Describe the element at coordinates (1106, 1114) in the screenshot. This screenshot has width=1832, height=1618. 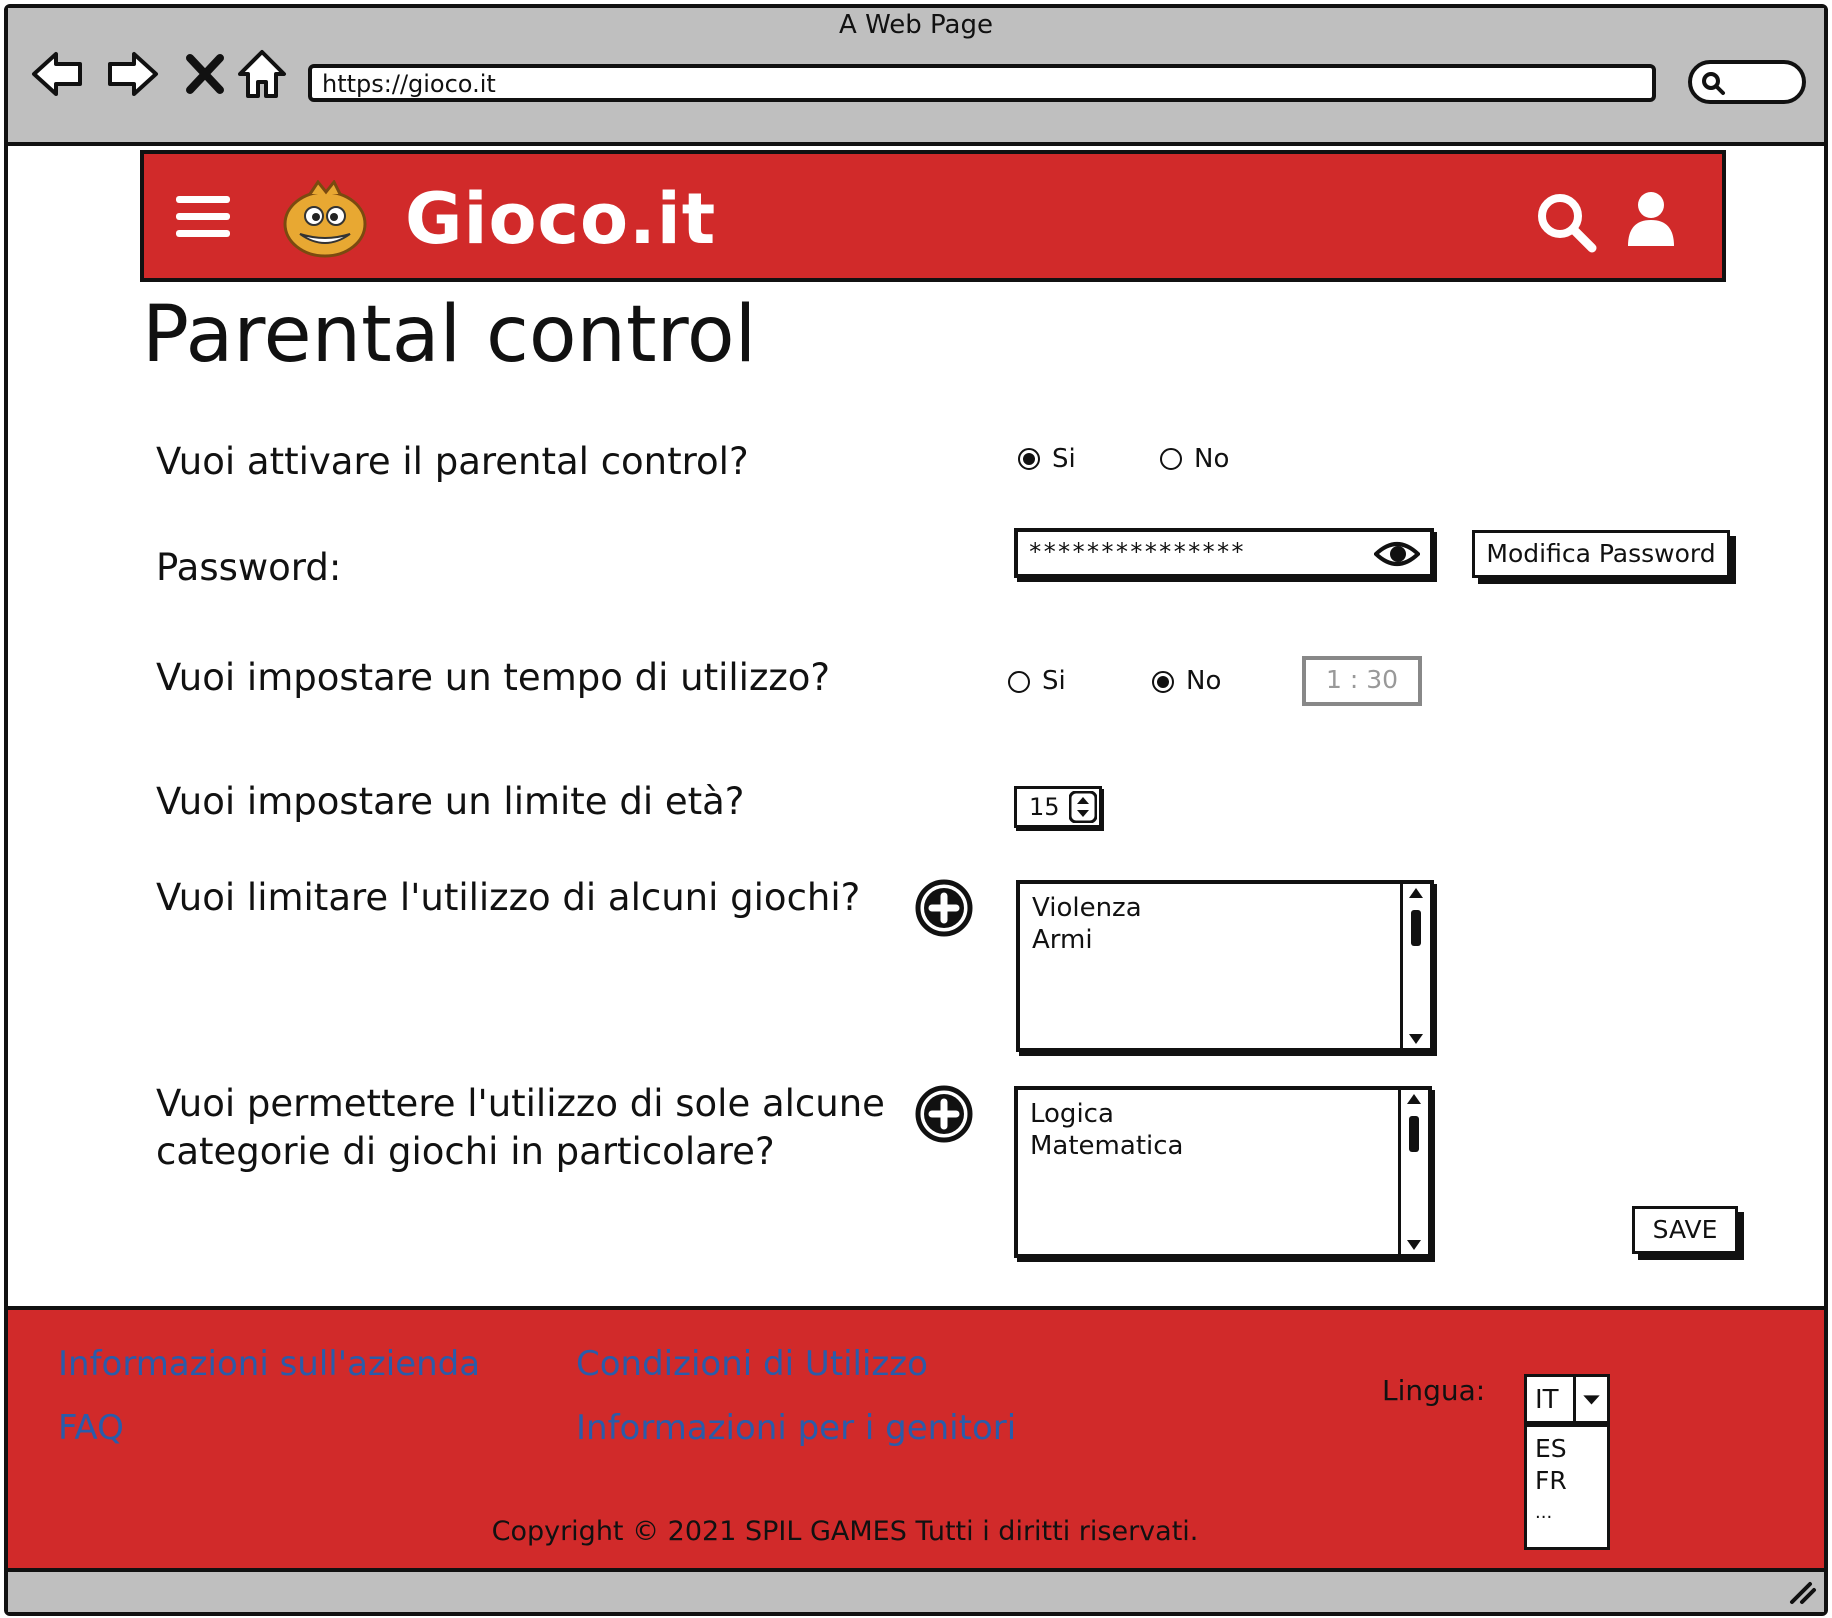
I see `list-item: Logica` at that location.